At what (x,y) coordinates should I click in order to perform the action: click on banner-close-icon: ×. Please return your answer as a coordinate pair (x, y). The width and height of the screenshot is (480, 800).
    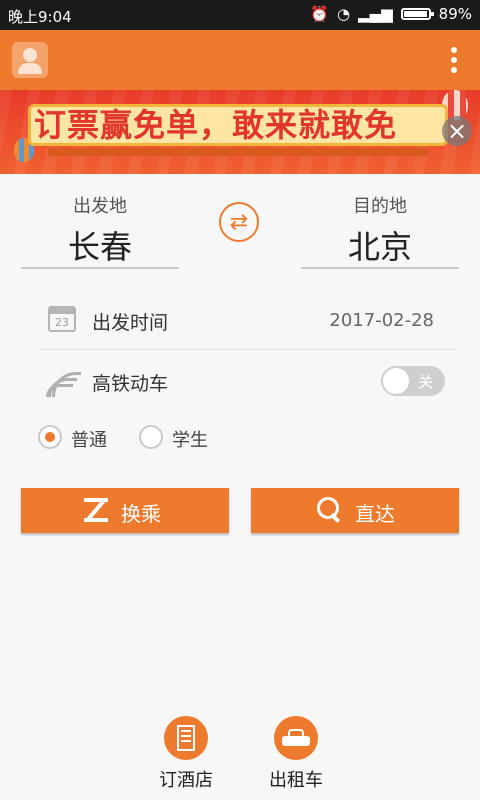
    Looking at the image, I should click on (457, 131).